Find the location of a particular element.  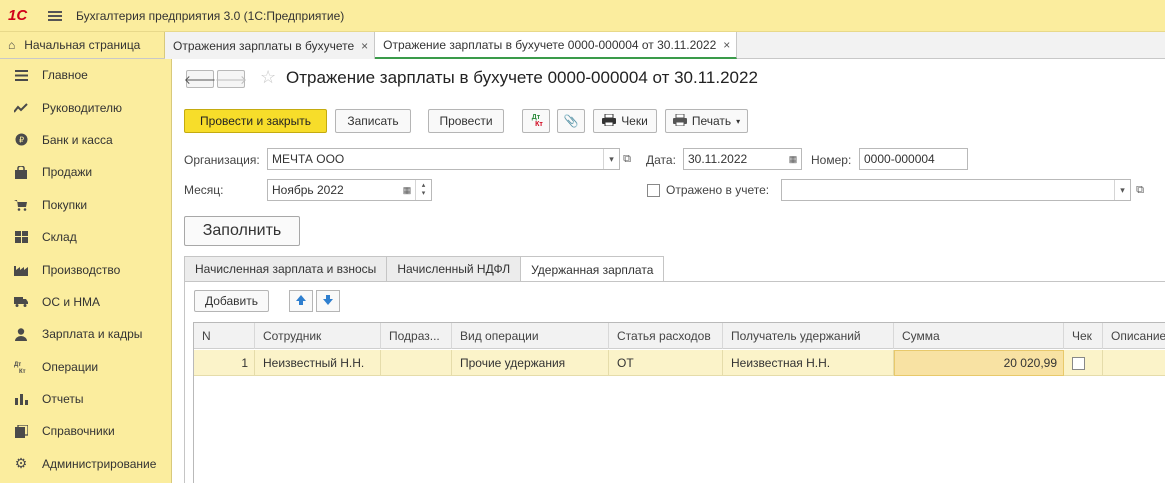

sidebar-item-label: Продажи is located at coordinates (67, 172).